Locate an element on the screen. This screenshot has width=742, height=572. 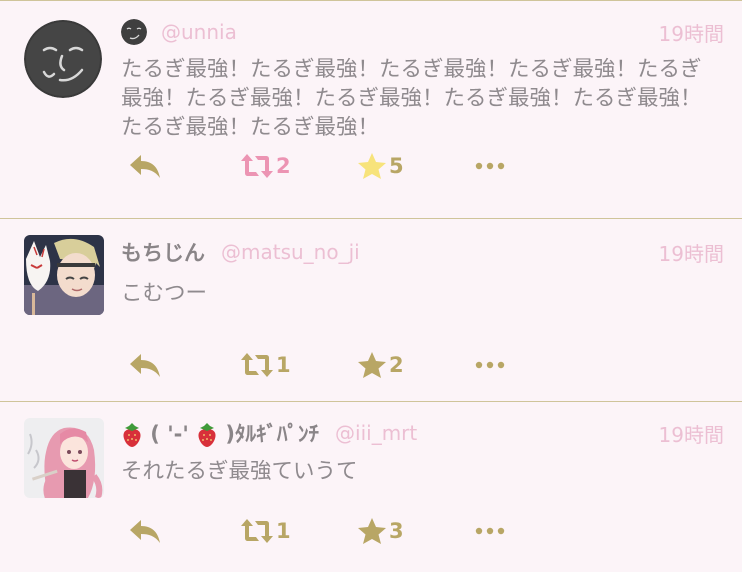
fox-mask-boy-avatar-icon is located at coordinates (64, 275).